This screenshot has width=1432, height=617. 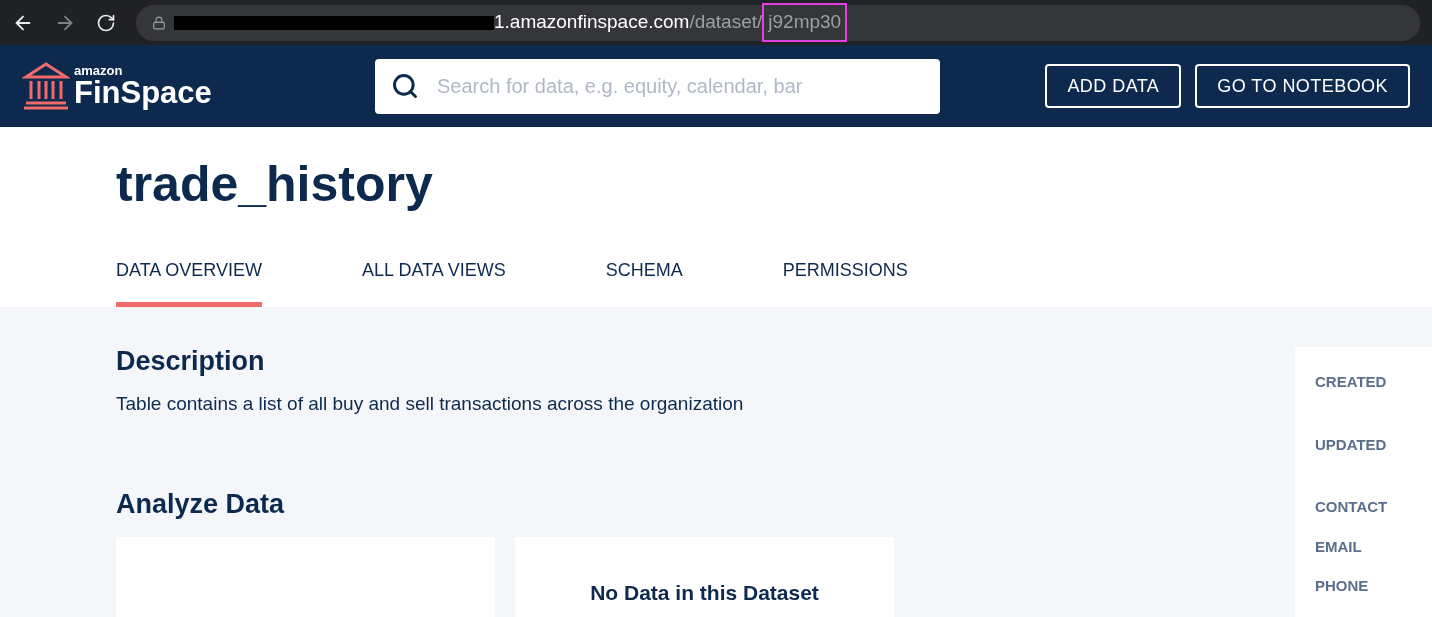 I want to click on url-path: /dataset/, so click(x=726, y=22).